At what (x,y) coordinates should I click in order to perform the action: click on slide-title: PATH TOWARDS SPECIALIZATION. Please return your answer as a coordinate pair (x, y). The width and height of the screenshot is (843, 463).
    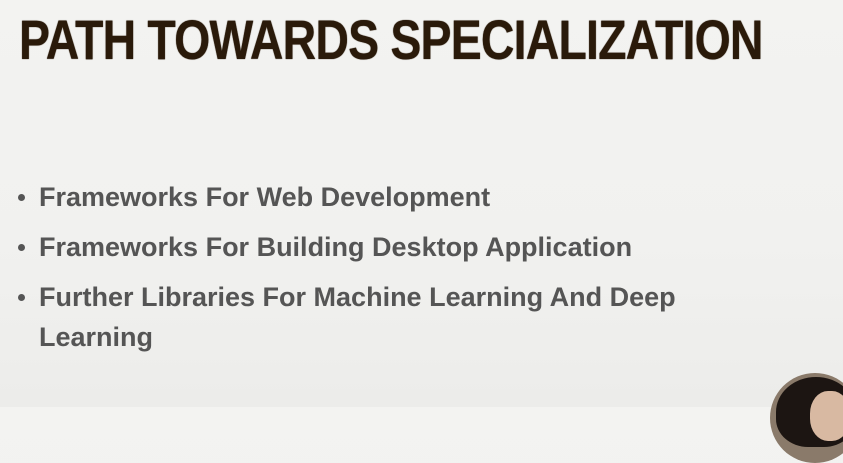
    Looking at the image, I should click on (391, 39).